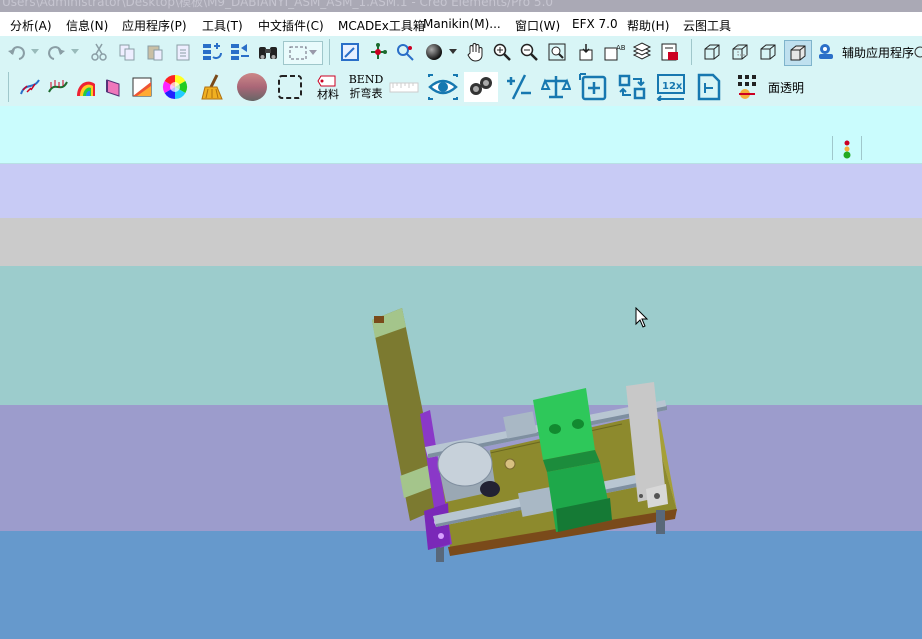 This screenshot has width=922, height=639. I want to click on traffic-light-icon, so click(847, 149).